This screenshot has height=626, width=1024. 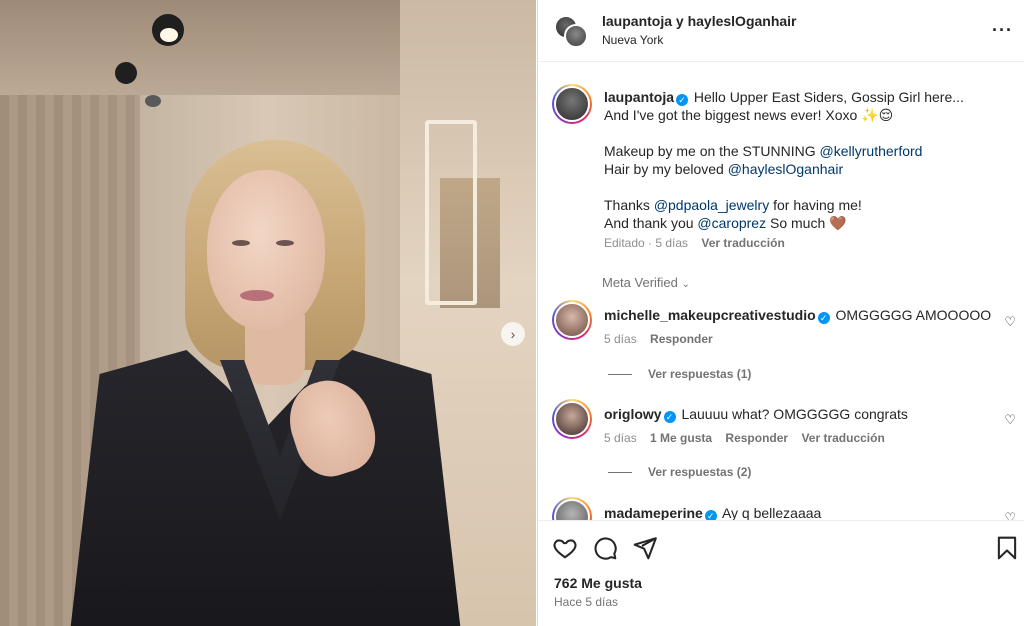 I want to click on view-replies-button: Ver respuestas (1), so click(x=679, y=374).